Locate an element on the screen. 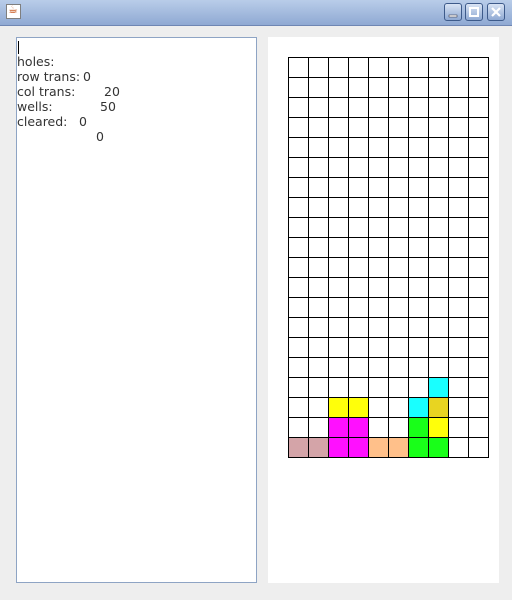  title-bar is located at coordinates (256, 13).